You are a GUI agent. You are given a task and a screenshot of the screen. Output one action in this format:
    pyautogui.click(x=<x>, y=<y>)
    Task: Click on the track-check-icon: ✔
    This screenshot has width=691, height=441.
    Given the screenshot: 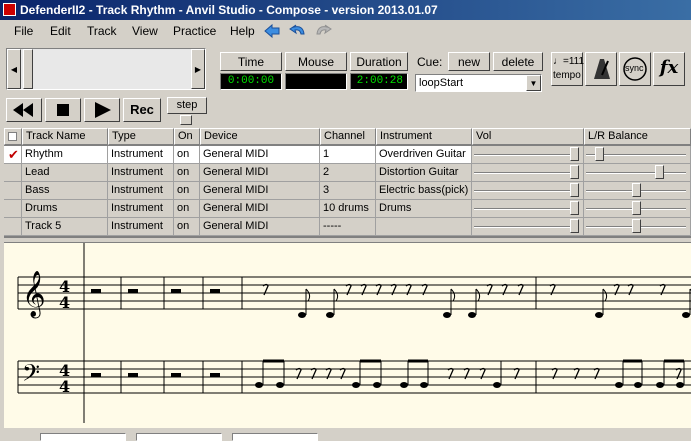 What is the action you would take?
    pyautogui.click(x=13, y=155)
    